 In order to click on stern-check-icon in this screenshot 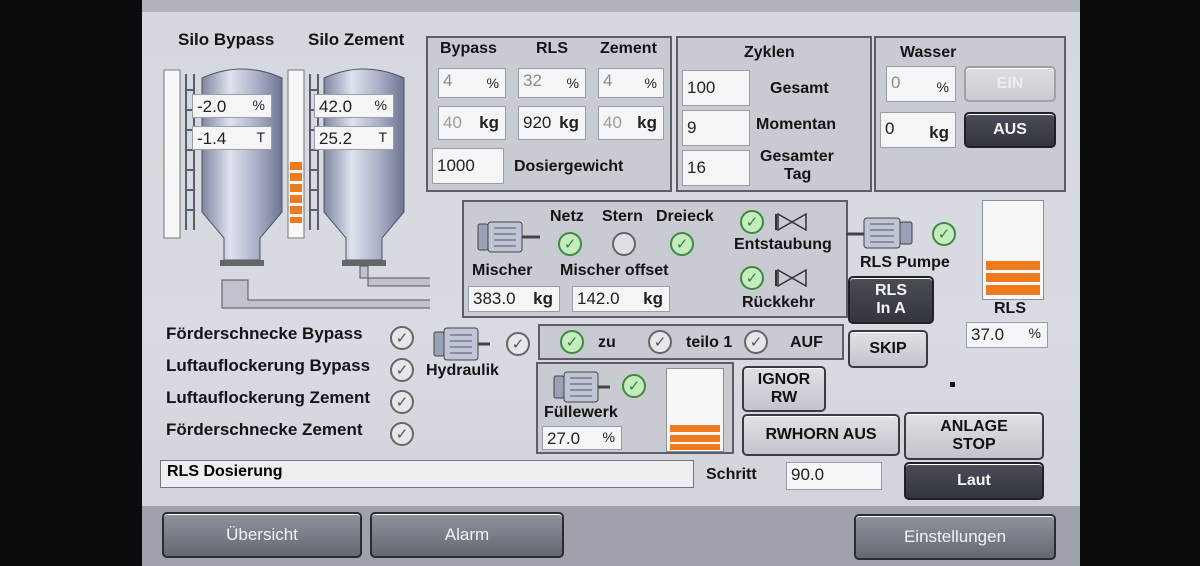, I will do `click(624, 244)`.